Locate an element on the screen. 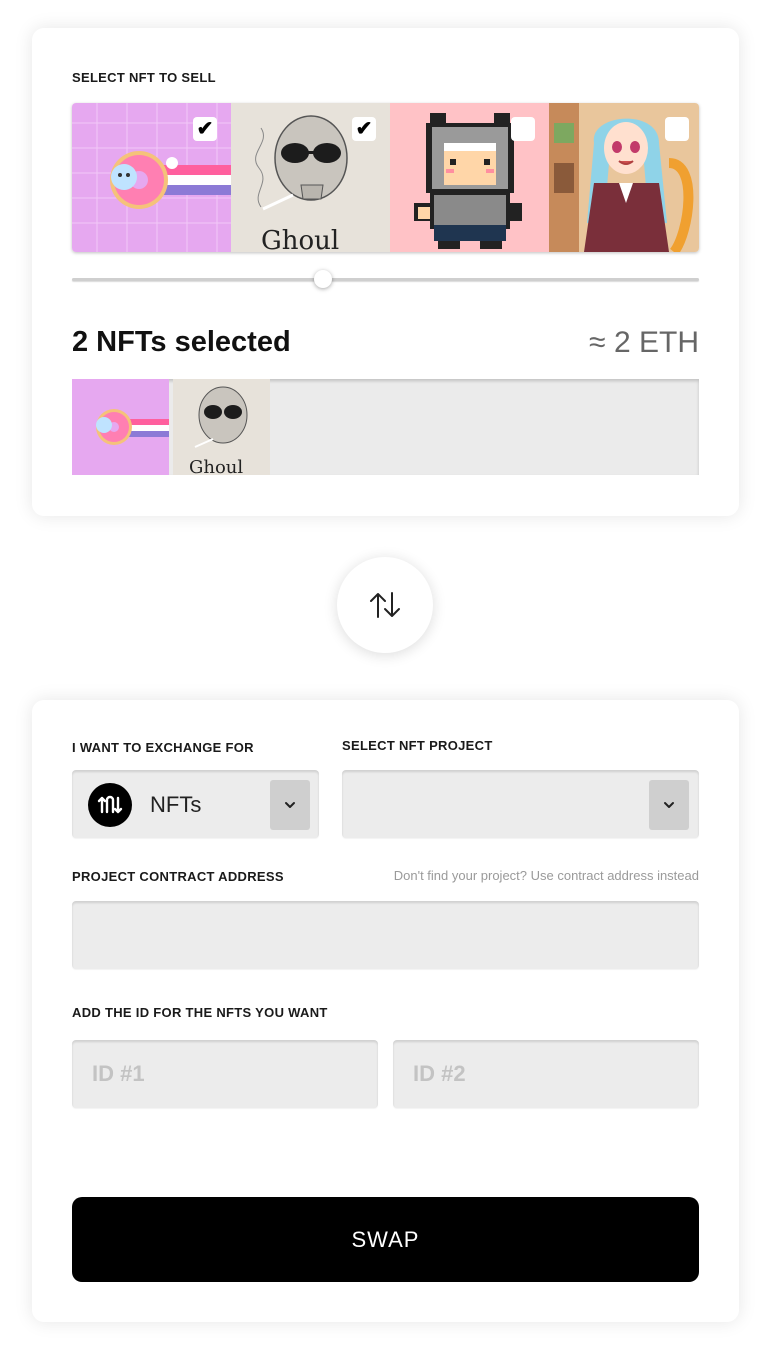 This screenshot has height=1358, width=771. sell-section-label: SELECT NFT TO SELL is located at coordinates (144, 77).